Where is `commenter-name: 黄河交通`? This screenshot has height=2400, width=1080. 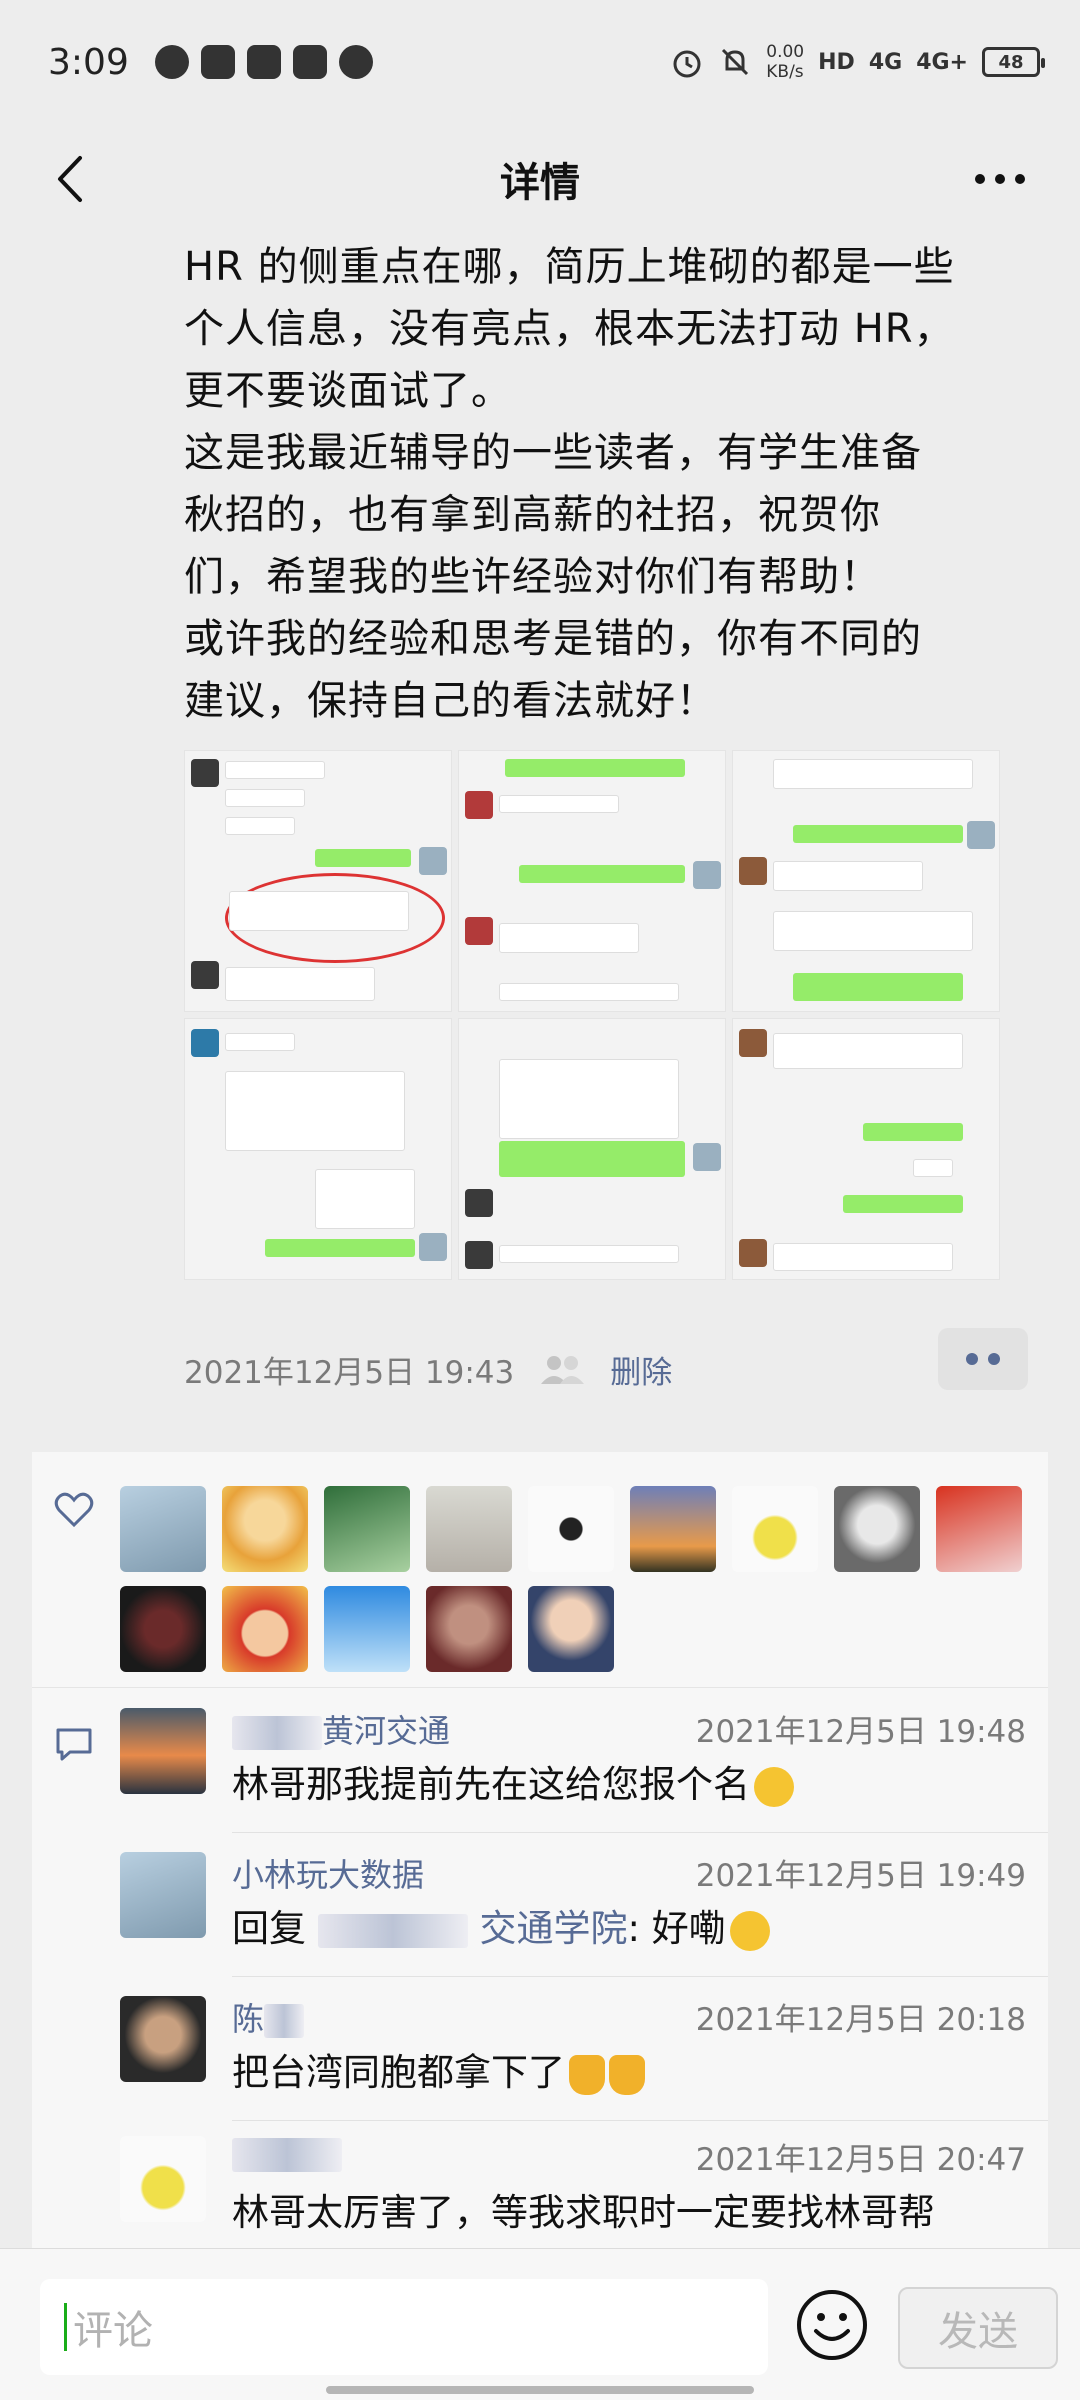
commenter-name: 黄河交通 is located at coordinates (341, 1729).